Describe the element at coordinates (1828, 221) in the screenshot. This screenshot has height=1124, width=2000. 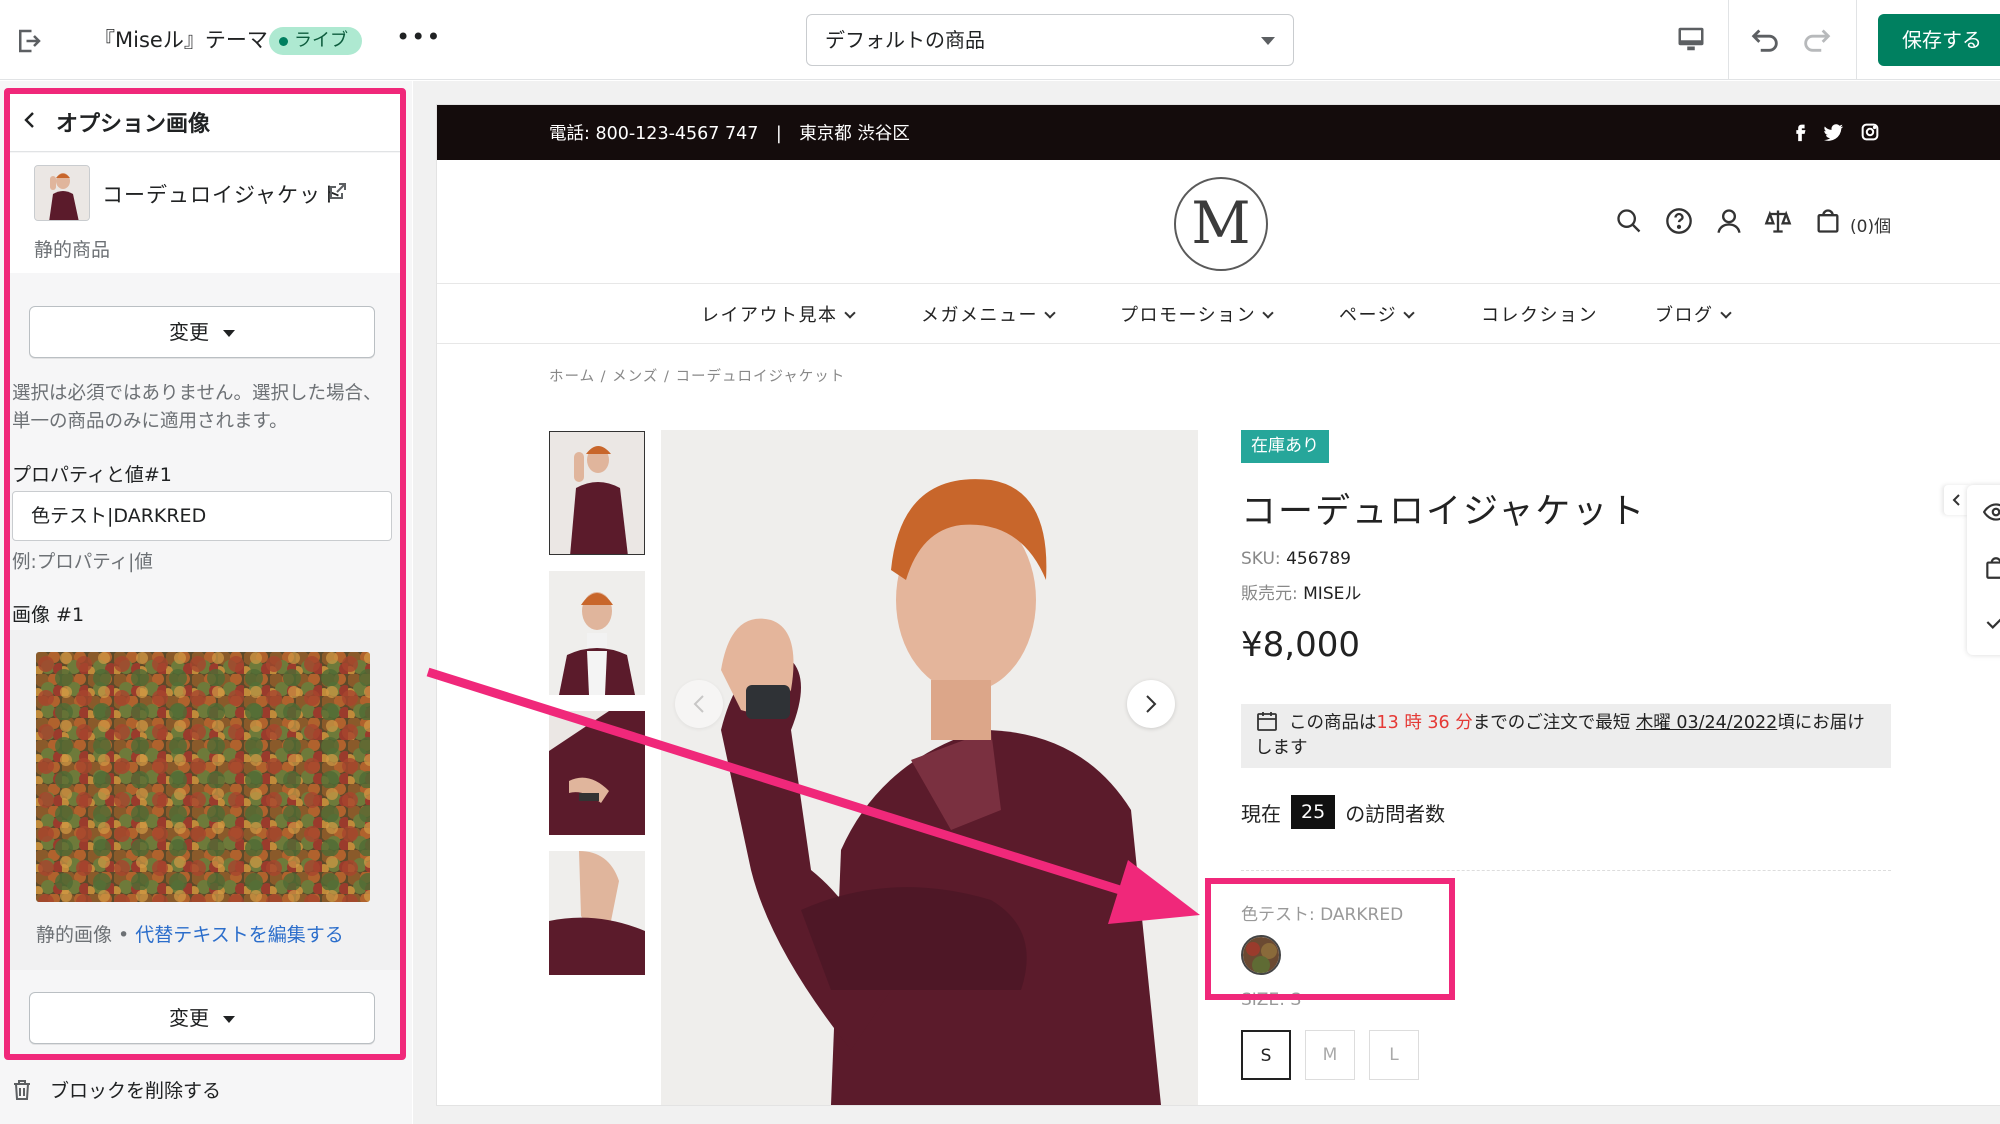
I see `cart-icon` at that location.